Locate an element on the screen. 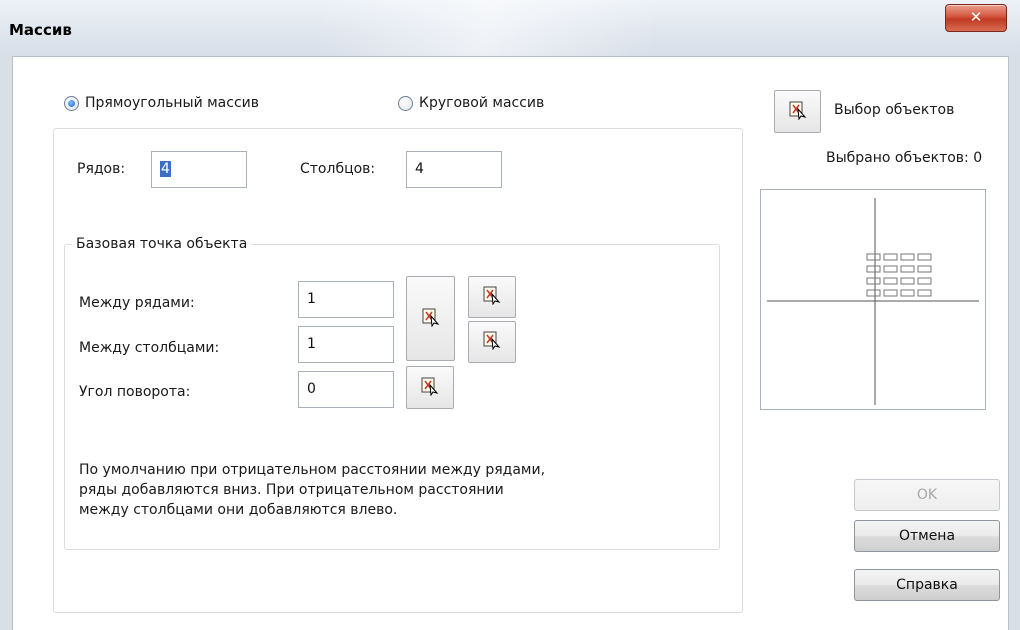 The width and height of the screenshot is (1020, 630). rows-value: 4 is located at coordinates (165, 169).